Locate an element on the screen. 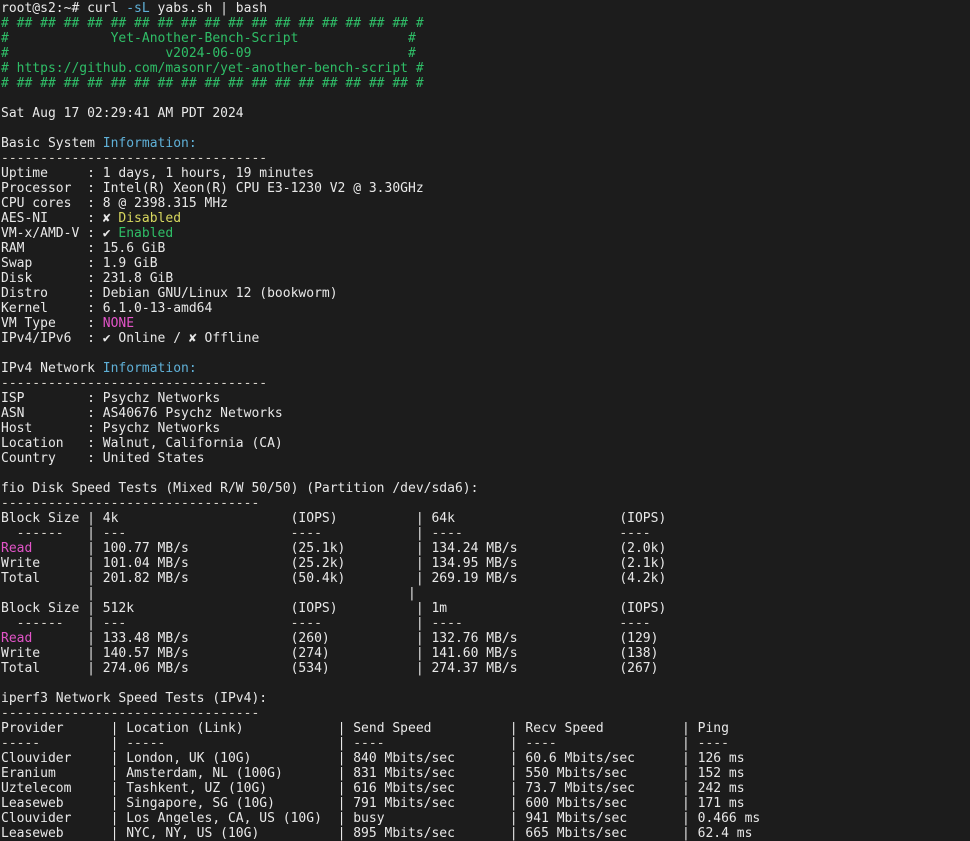 This screenshot has height=841, width=970. basic-system-row: AES-NI : ✘ Disabled is located at coordinates (485, 218).